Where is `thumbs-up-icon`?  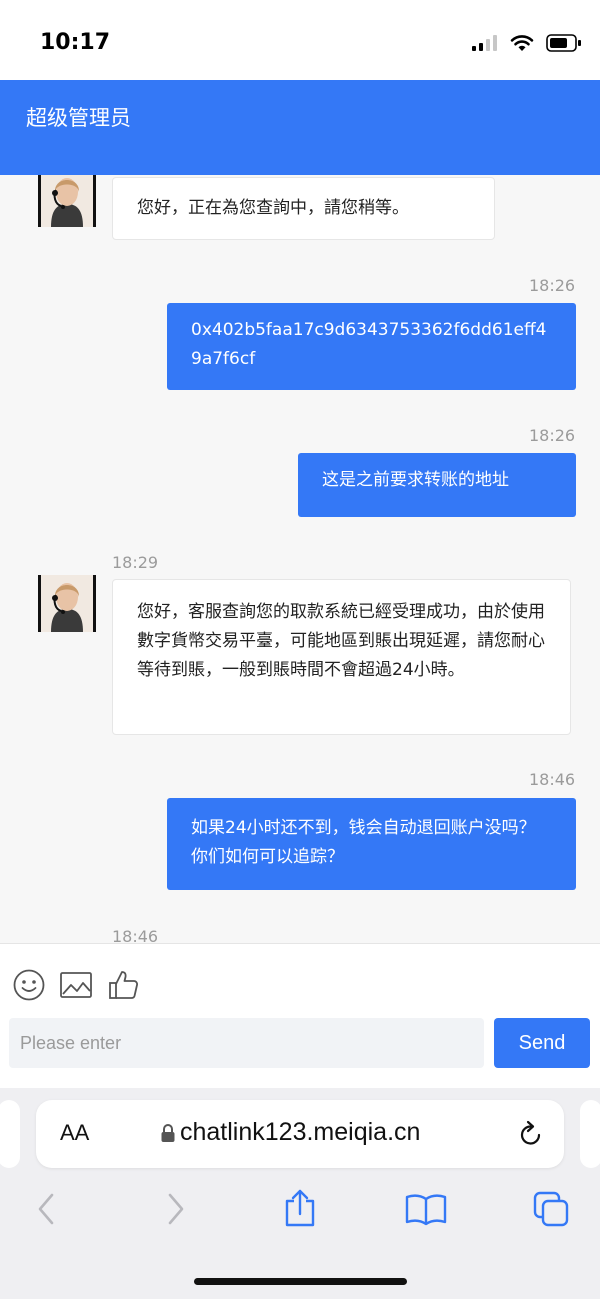
thumbs-up-icon is located at coordinates (123, 985).